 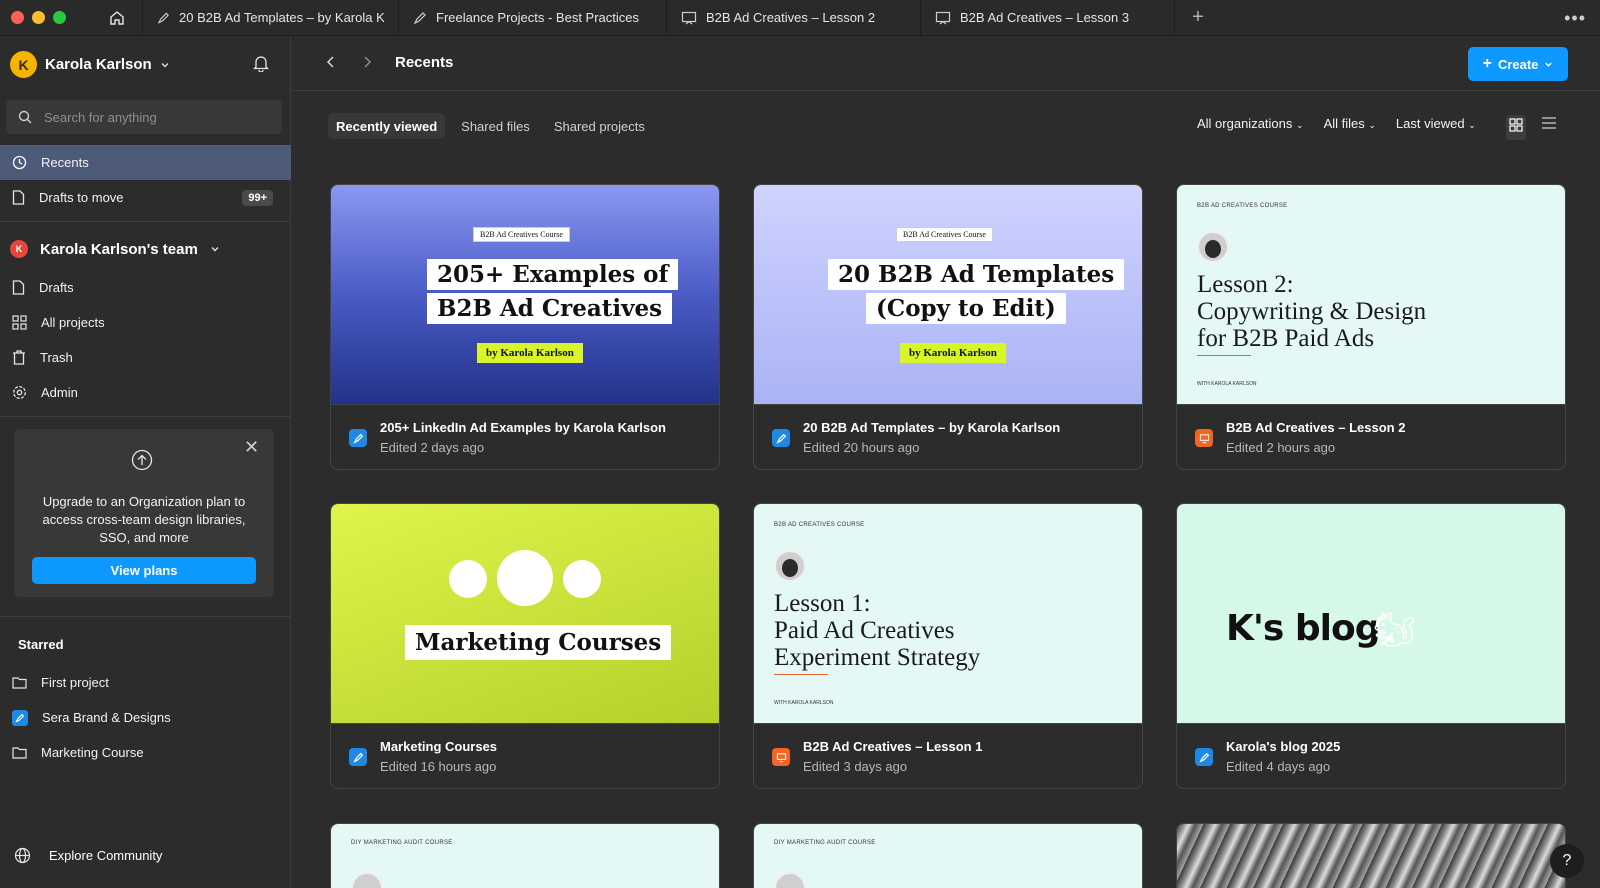 What do you see at coordinates (432, 447) in the screenshot?
I see `file-edited-time: Edited 2 days ago` at bounding box center [432, 447].